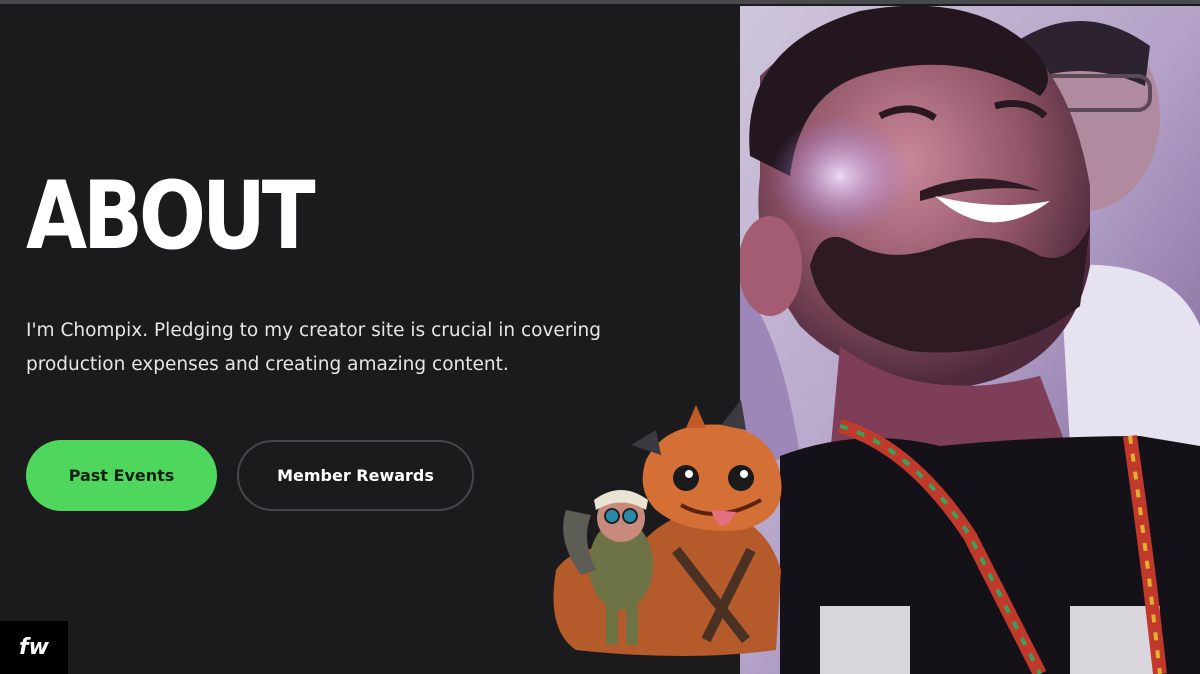 The width and height of the screenshot is (1200, 674). Describe the element at coordinates (171, 216) in the screenshot. I see `page-title: ABOUT` at that location.